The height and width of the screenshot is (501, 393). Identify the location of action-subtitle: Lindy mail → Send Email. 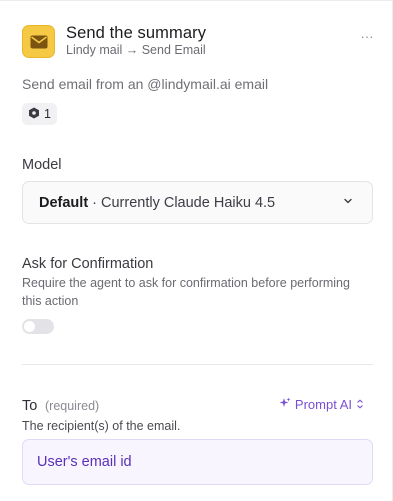
(136, 50).